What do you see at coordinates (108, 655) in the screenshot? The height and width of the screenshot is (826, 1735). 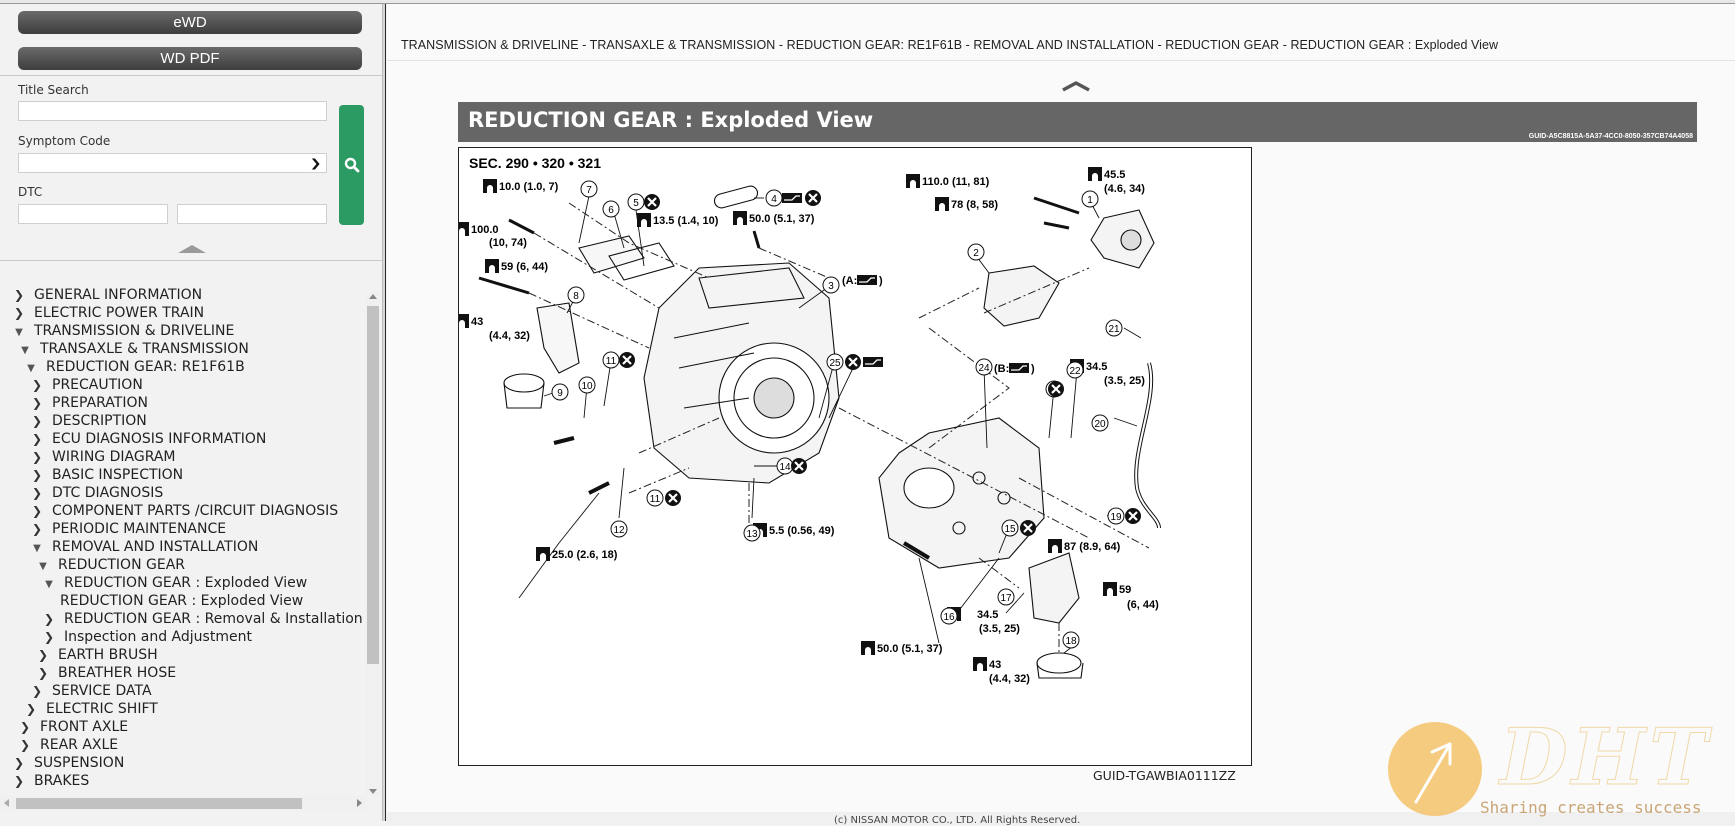 I see `tree-item-label: EARTH BRUSH` at bounding box center [108, 655].